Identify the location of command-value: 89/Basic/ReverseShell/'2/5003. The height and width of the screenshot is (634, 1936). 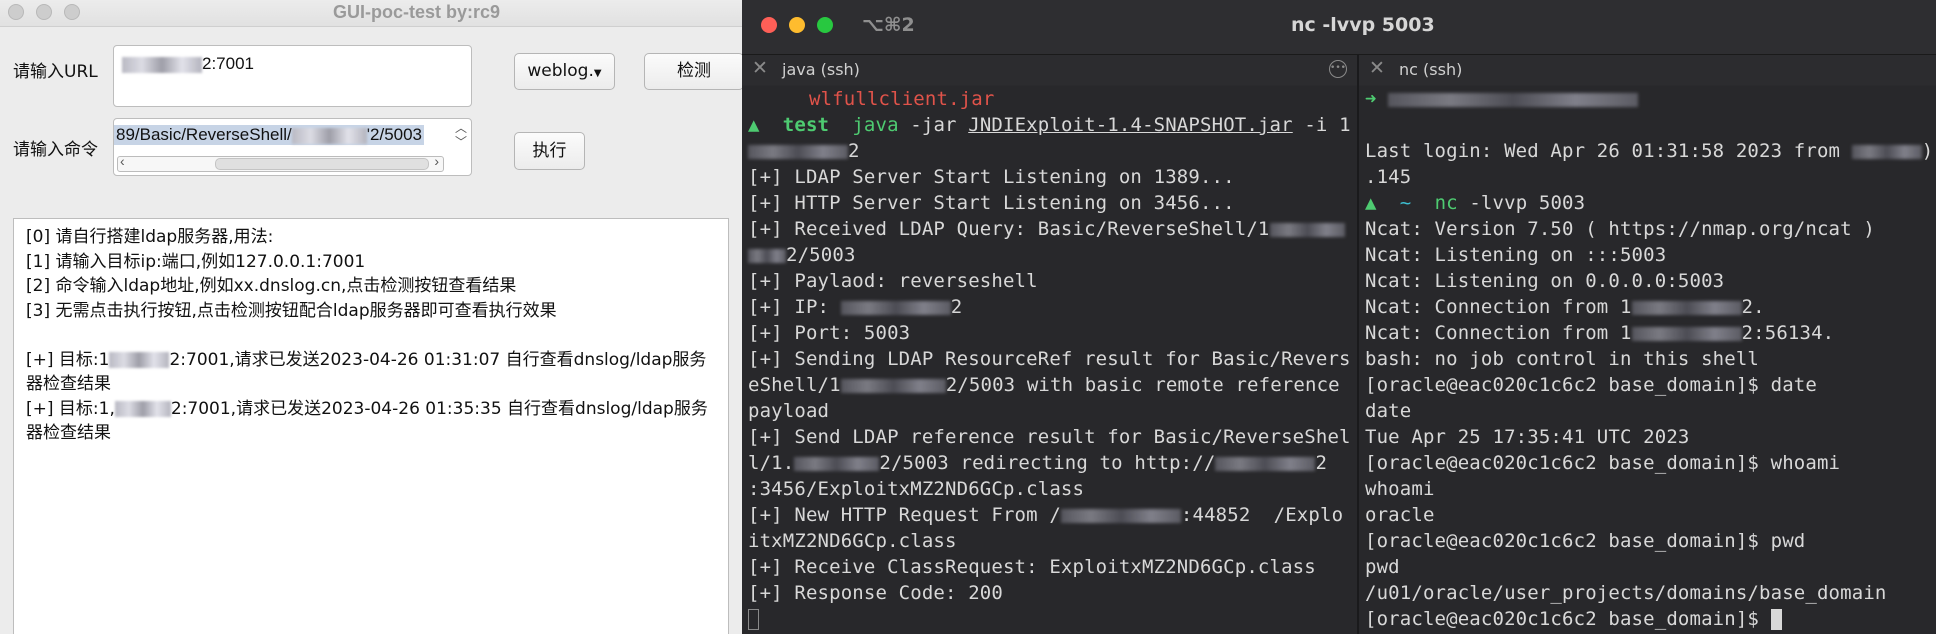
(269, 135).